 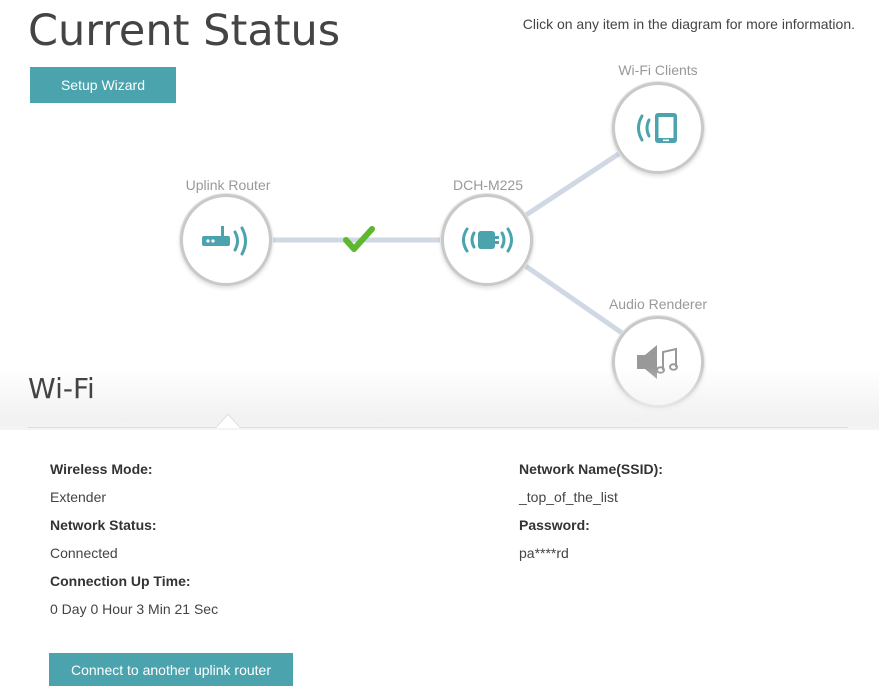 What do you see at coordinates (61, 388) in the screenshot?
I see `wifi-section-title: Wi-Fi` at bounding box center [61, 388].